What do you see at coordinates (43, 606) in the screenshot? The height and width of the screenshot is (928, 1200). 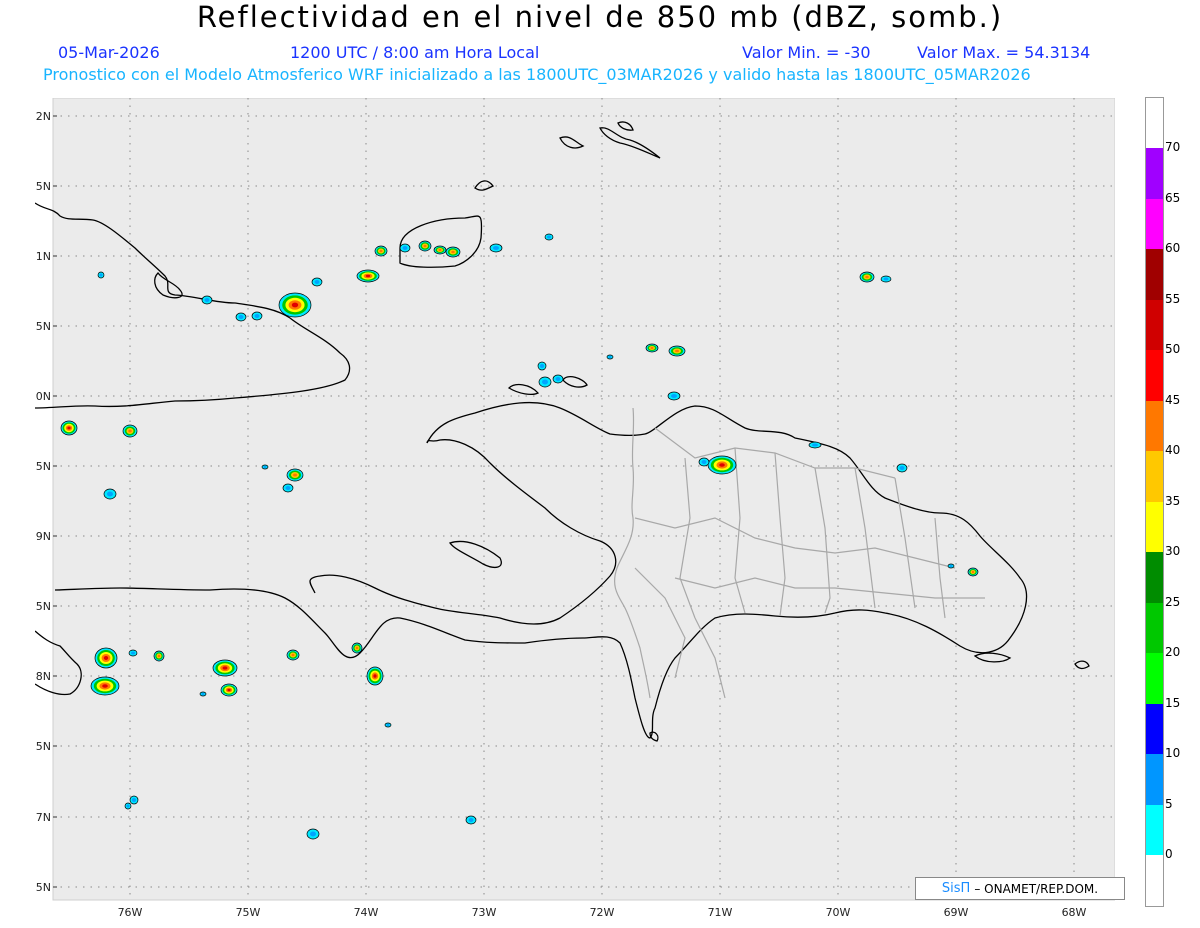 I see `lat-tick-label: 18.5N` at bounding box center [43, 606].